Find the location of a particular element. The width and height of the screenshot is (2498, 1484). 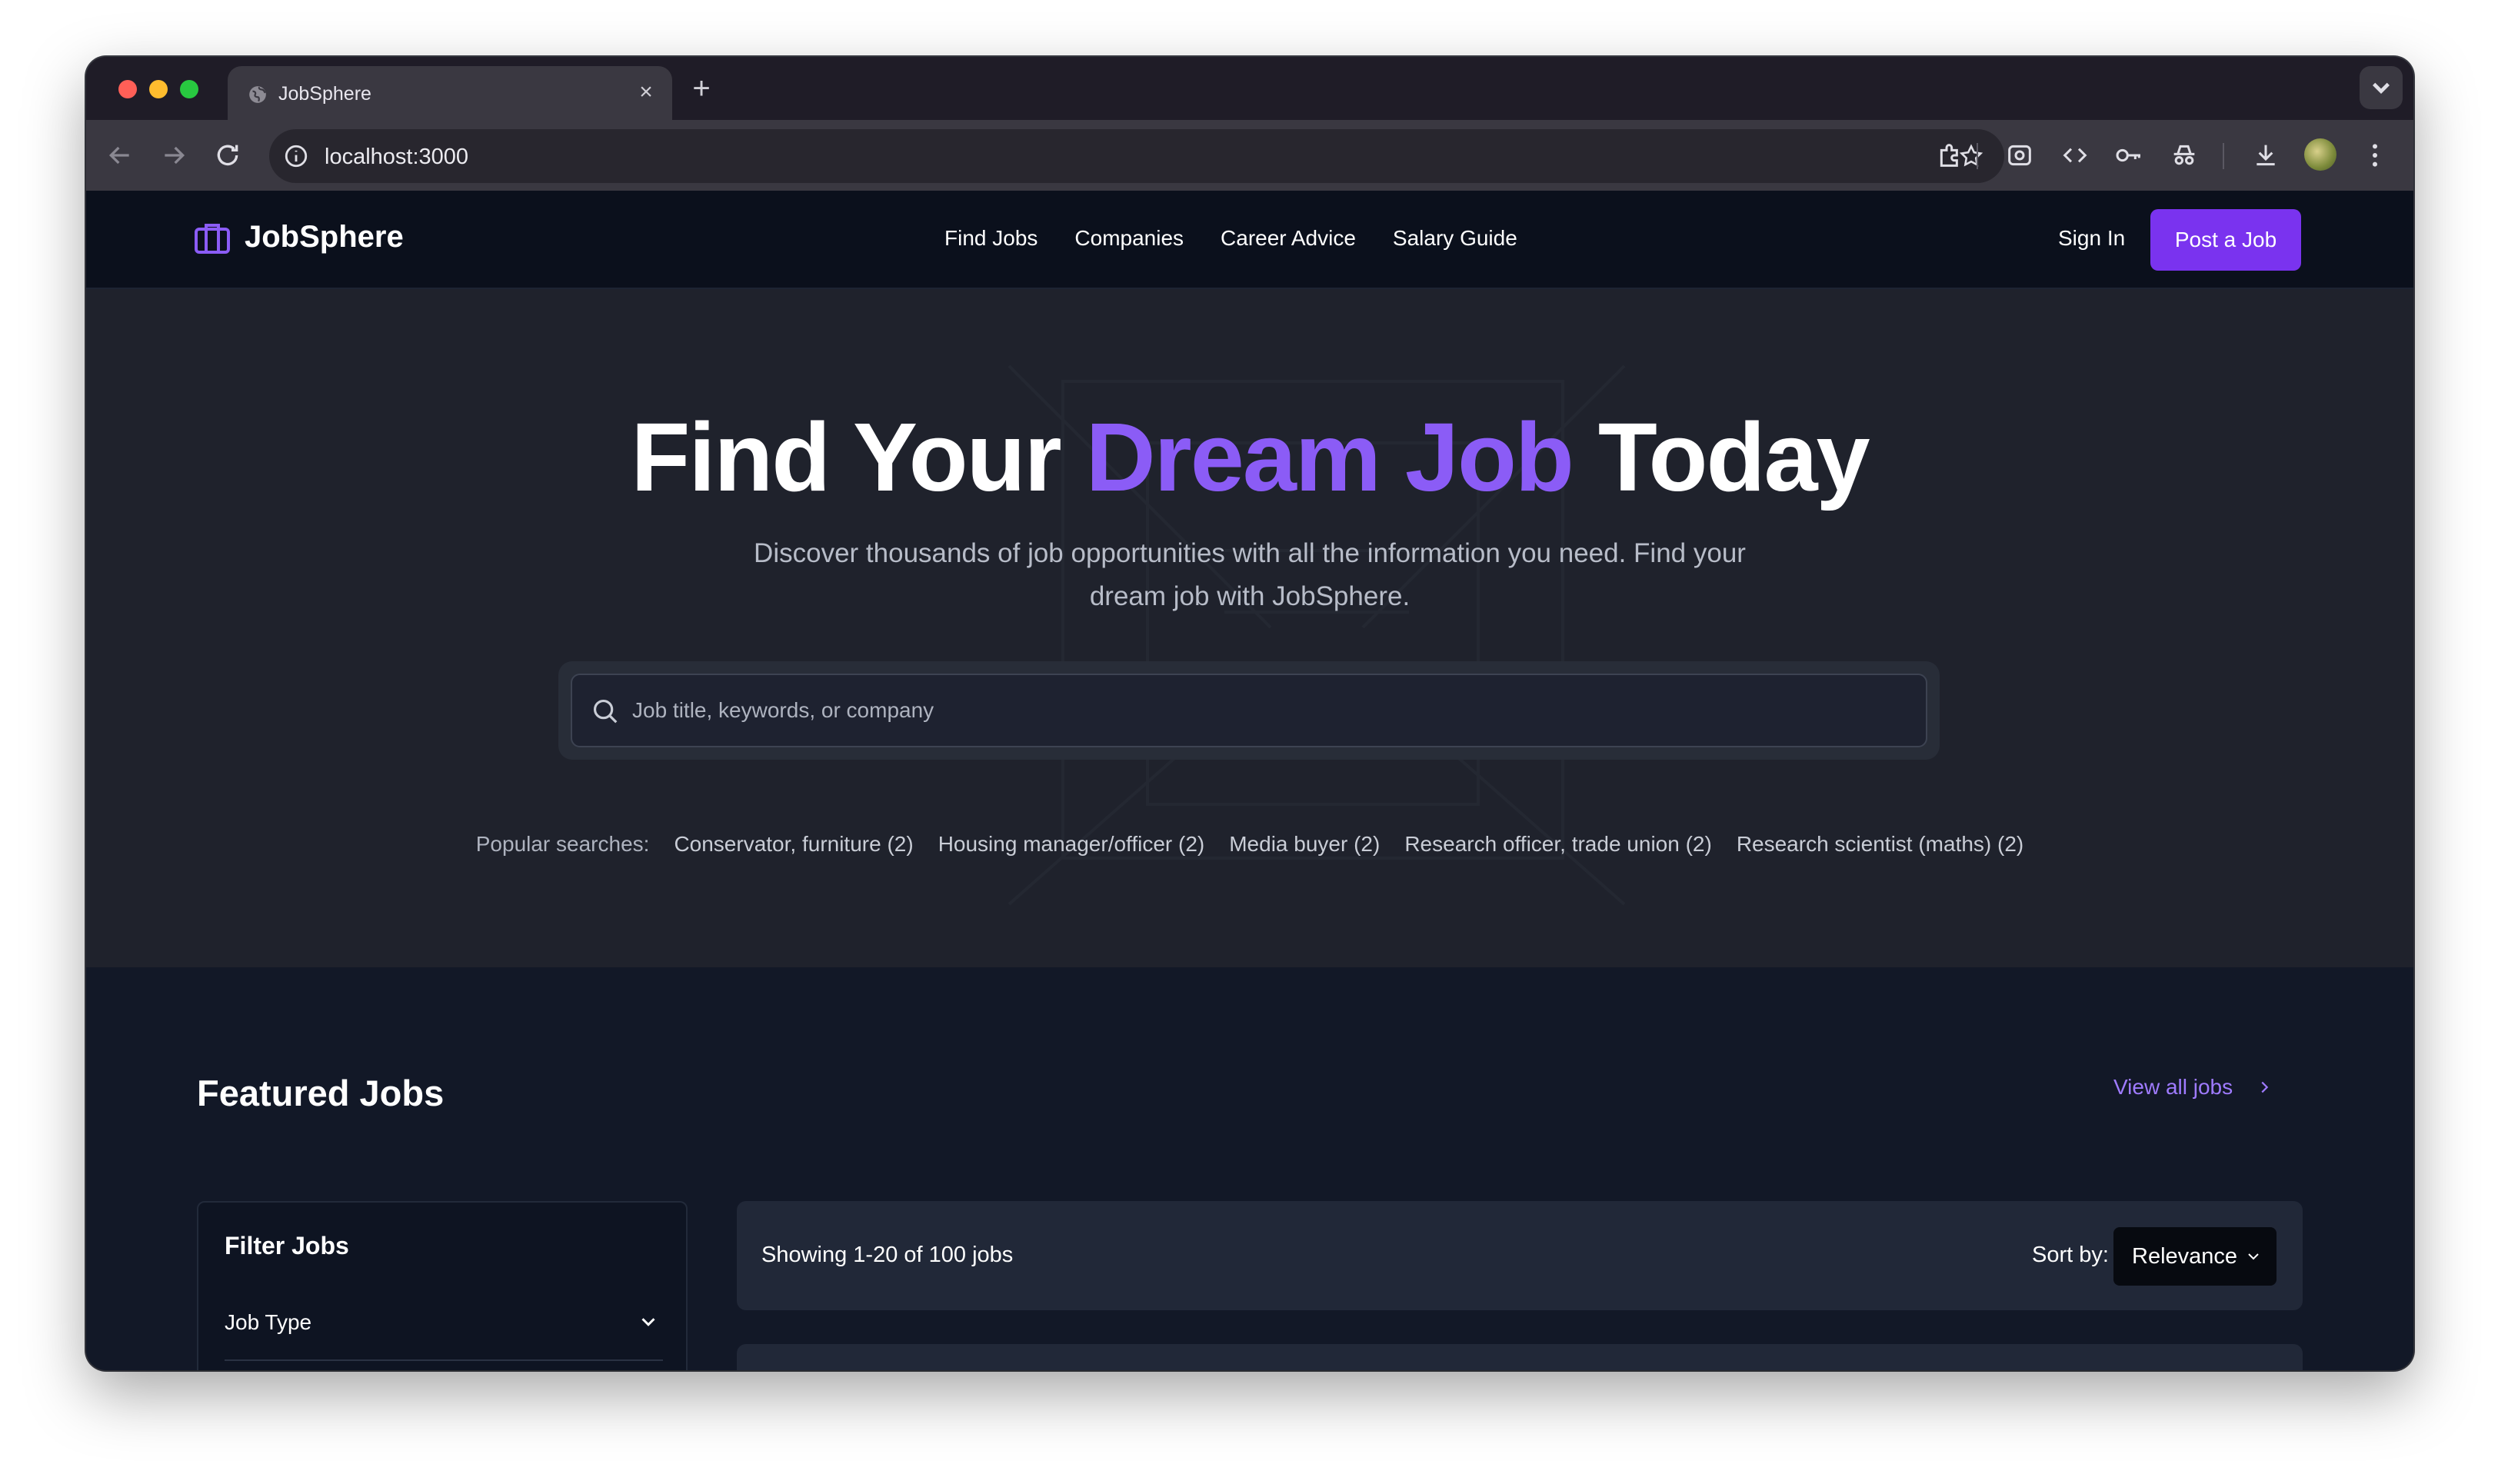

filter-title: Filter Jobs is located at coordinates (287, 1246).